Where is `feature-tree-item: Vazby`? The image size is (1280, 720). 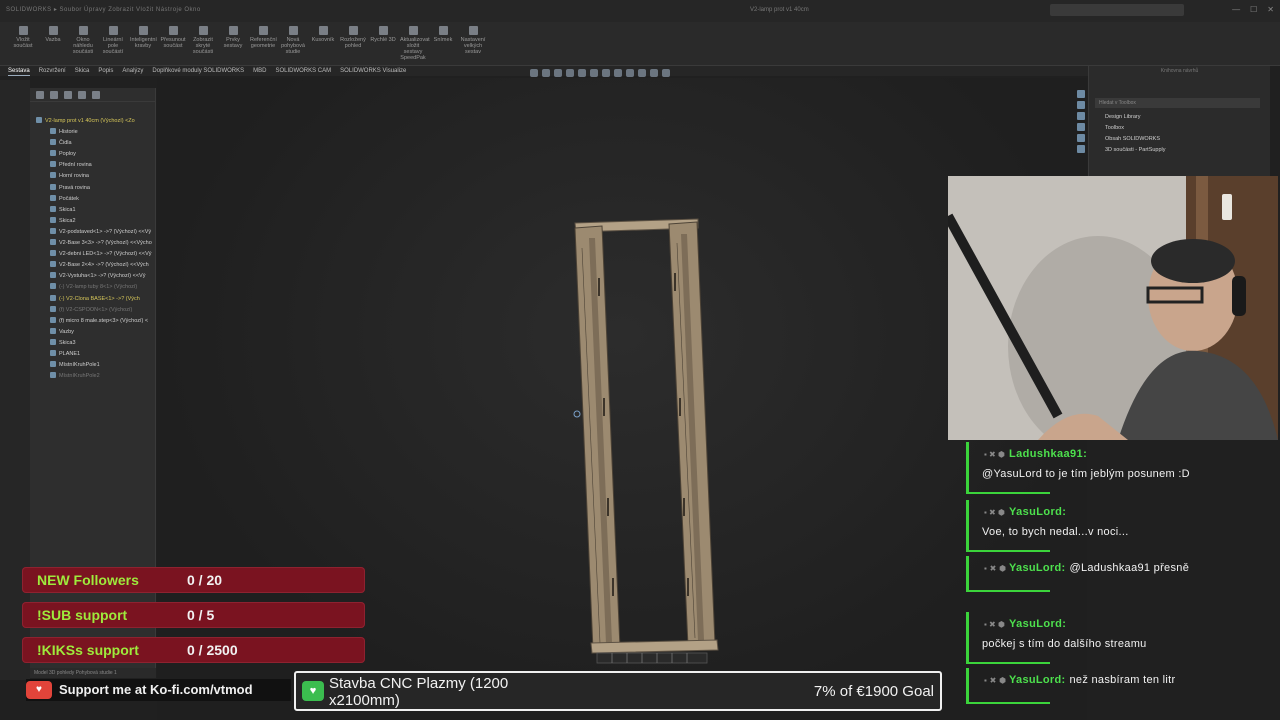
feature-tree-item: Vazby is located at coordinates (92, 332).